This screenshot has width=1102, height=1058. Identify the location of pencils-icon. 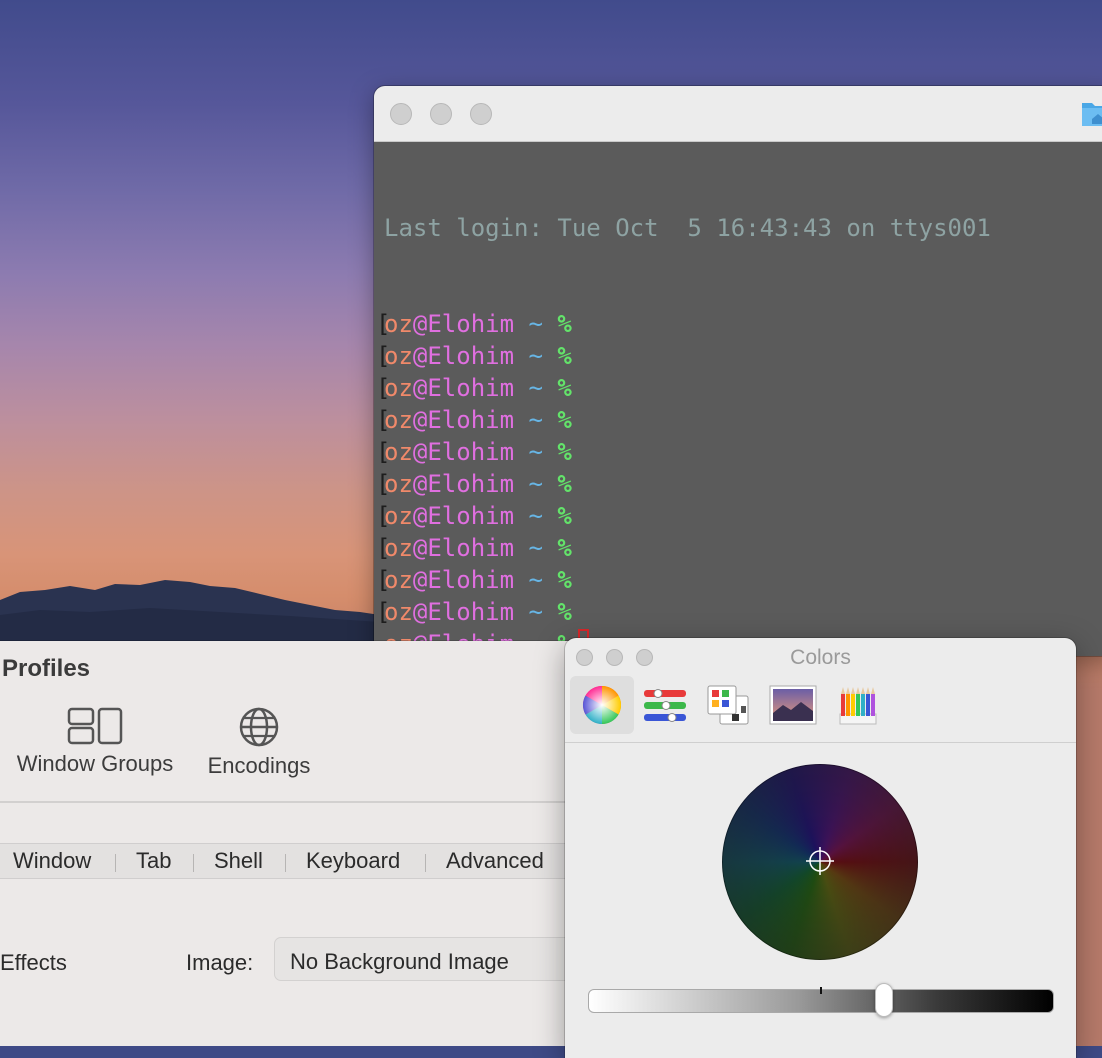
(858, 706).